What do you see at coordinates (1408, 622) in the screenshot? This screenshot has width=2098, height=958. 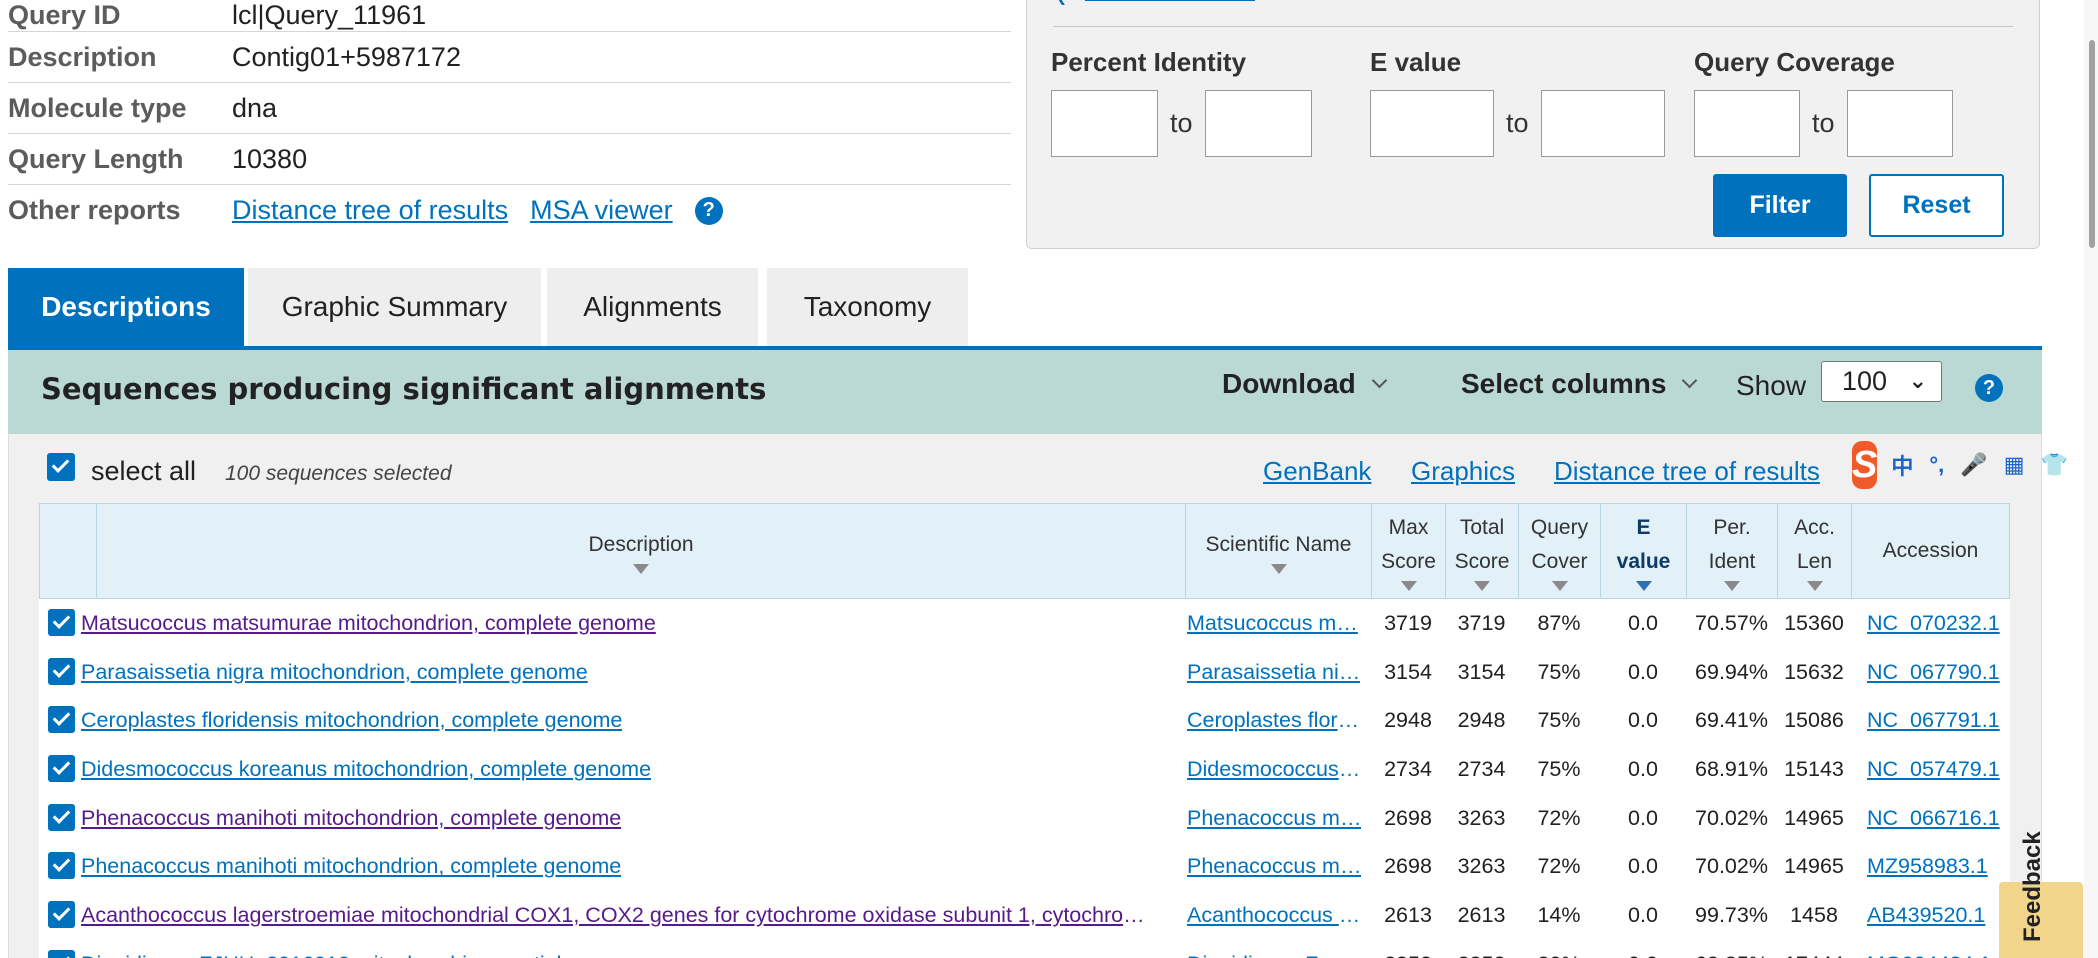 I see `max-score-cell: 3719` at bounding box center [1408, 622].